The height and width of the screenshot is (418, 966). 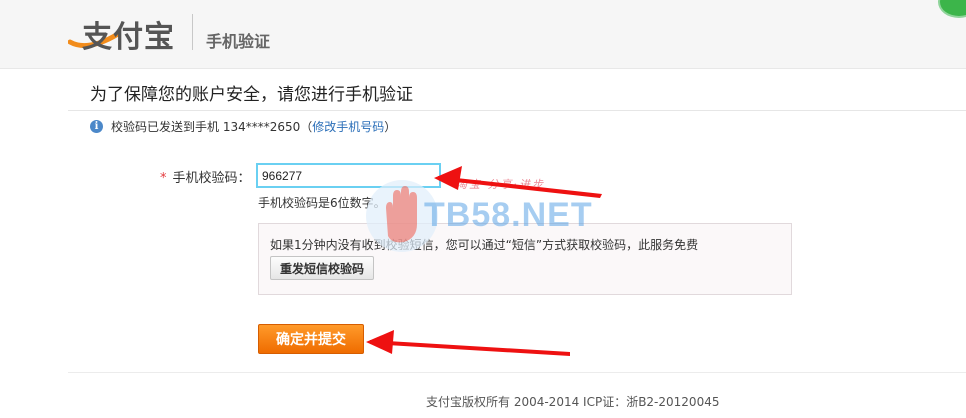 I want to click on sms-sent-notice: i 校验码已发送到手机 134****2650 （ 修改手机号码 ）, so click(x=243, y=126).